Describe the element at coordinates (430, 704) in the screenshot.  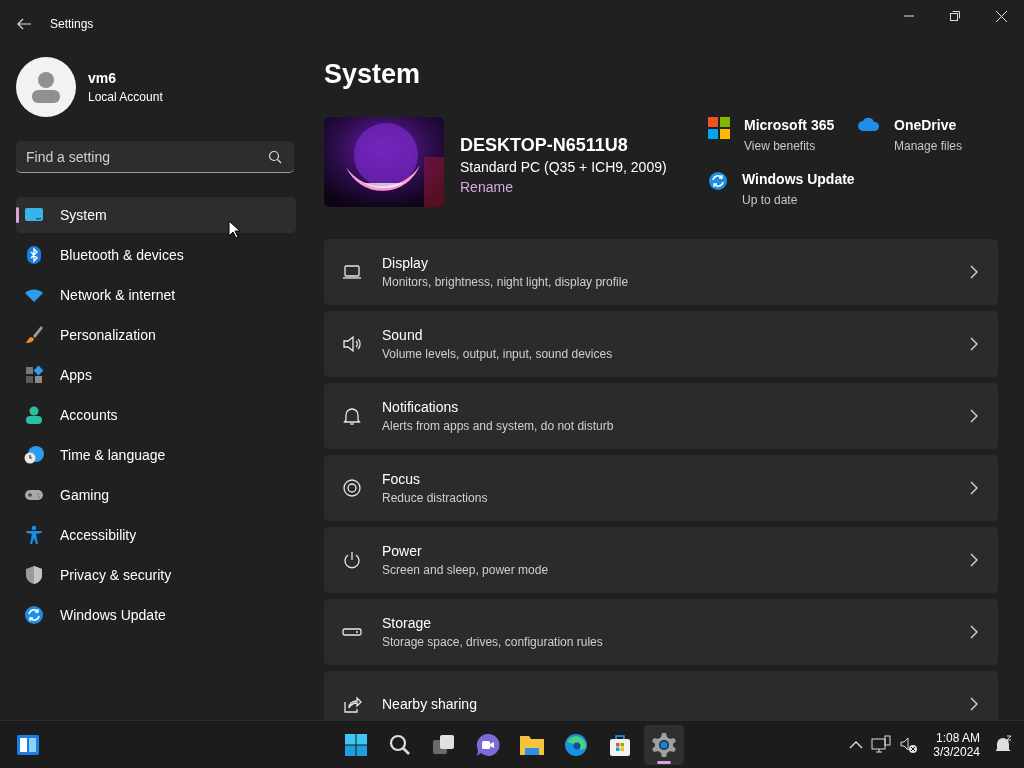
I see `card-title: Nearby sharing` at that location.